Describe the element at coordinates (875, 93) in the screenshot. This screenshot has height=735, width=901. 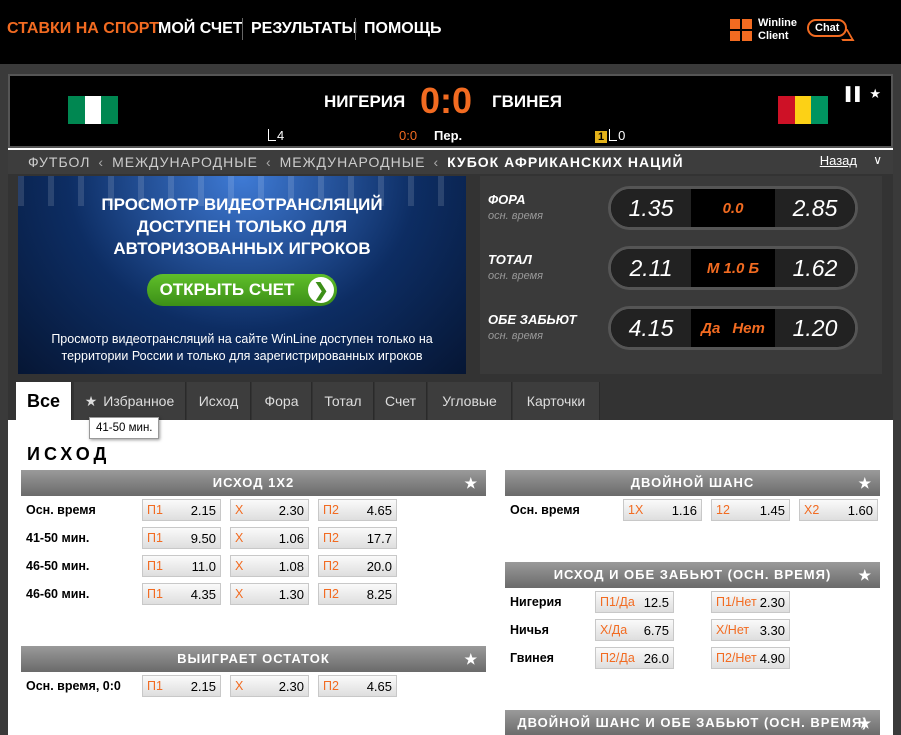
I see `favorite-star-icon: ★` at that location.